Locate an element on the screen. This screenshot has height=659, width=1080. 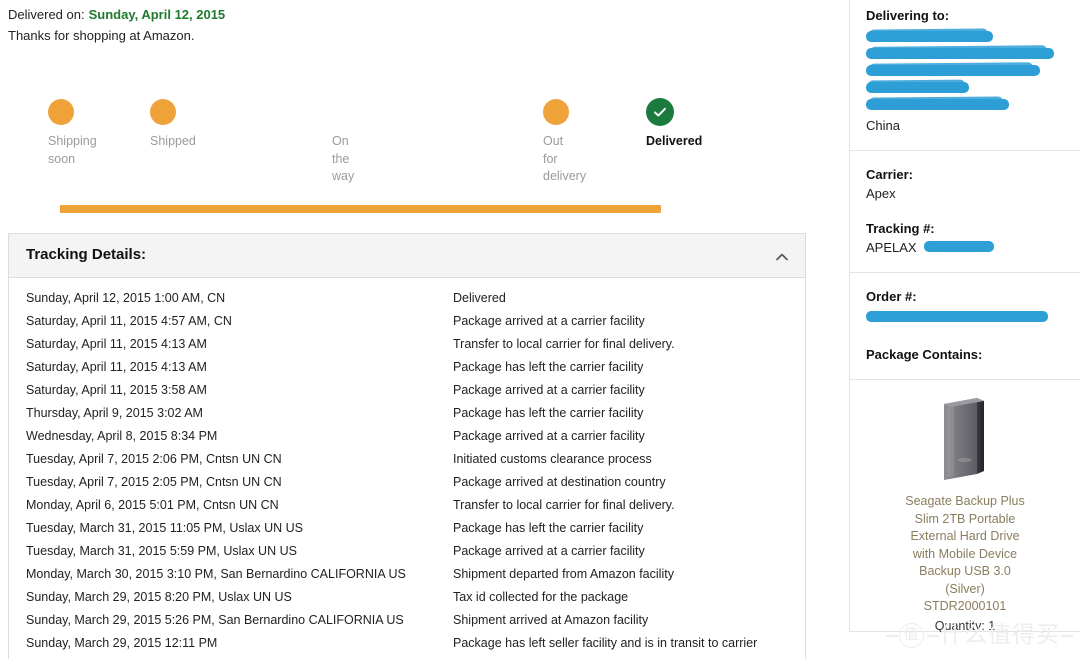
tracking-event-timestamp: Wednesday, April 8, 2015 8:34 PM is located at coordinates (122, 436).